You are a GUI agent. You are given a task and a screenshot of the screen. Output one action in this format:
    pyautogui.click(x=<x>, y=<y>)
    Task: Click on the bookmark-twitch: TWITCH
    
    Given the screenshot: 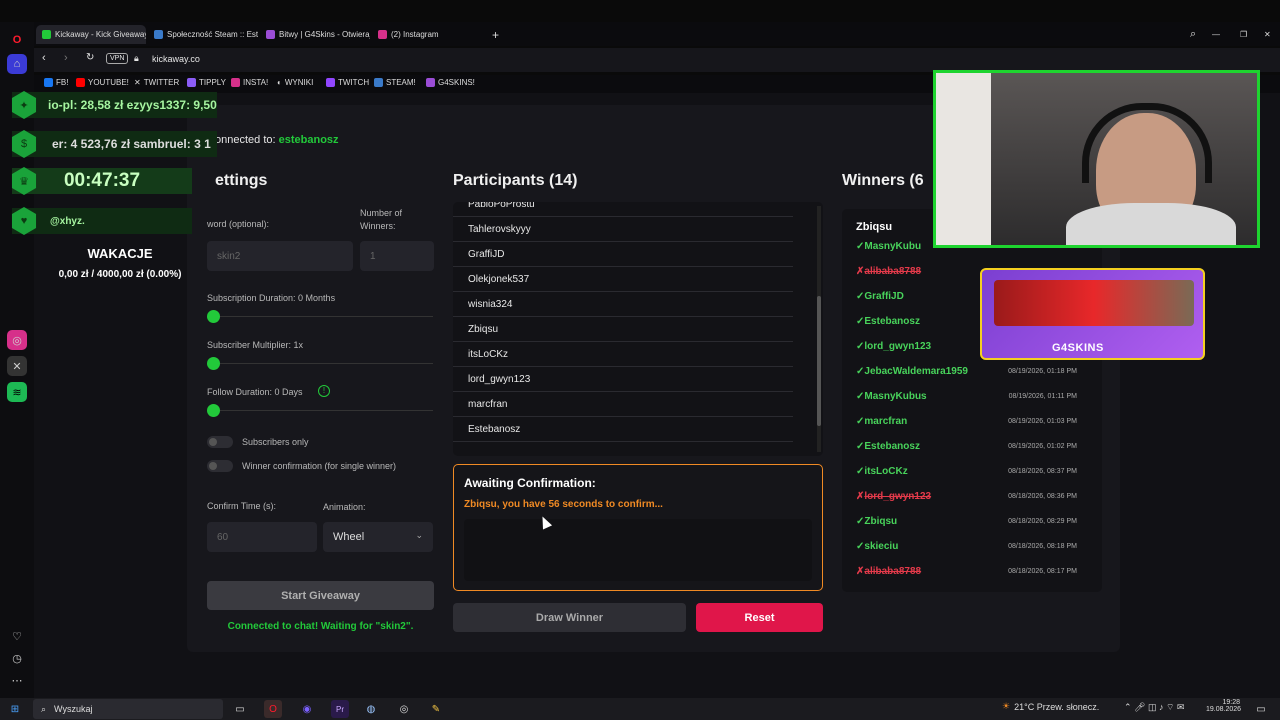 What is the action you would take?
    pyautogui.click(x=347, y=82)
    